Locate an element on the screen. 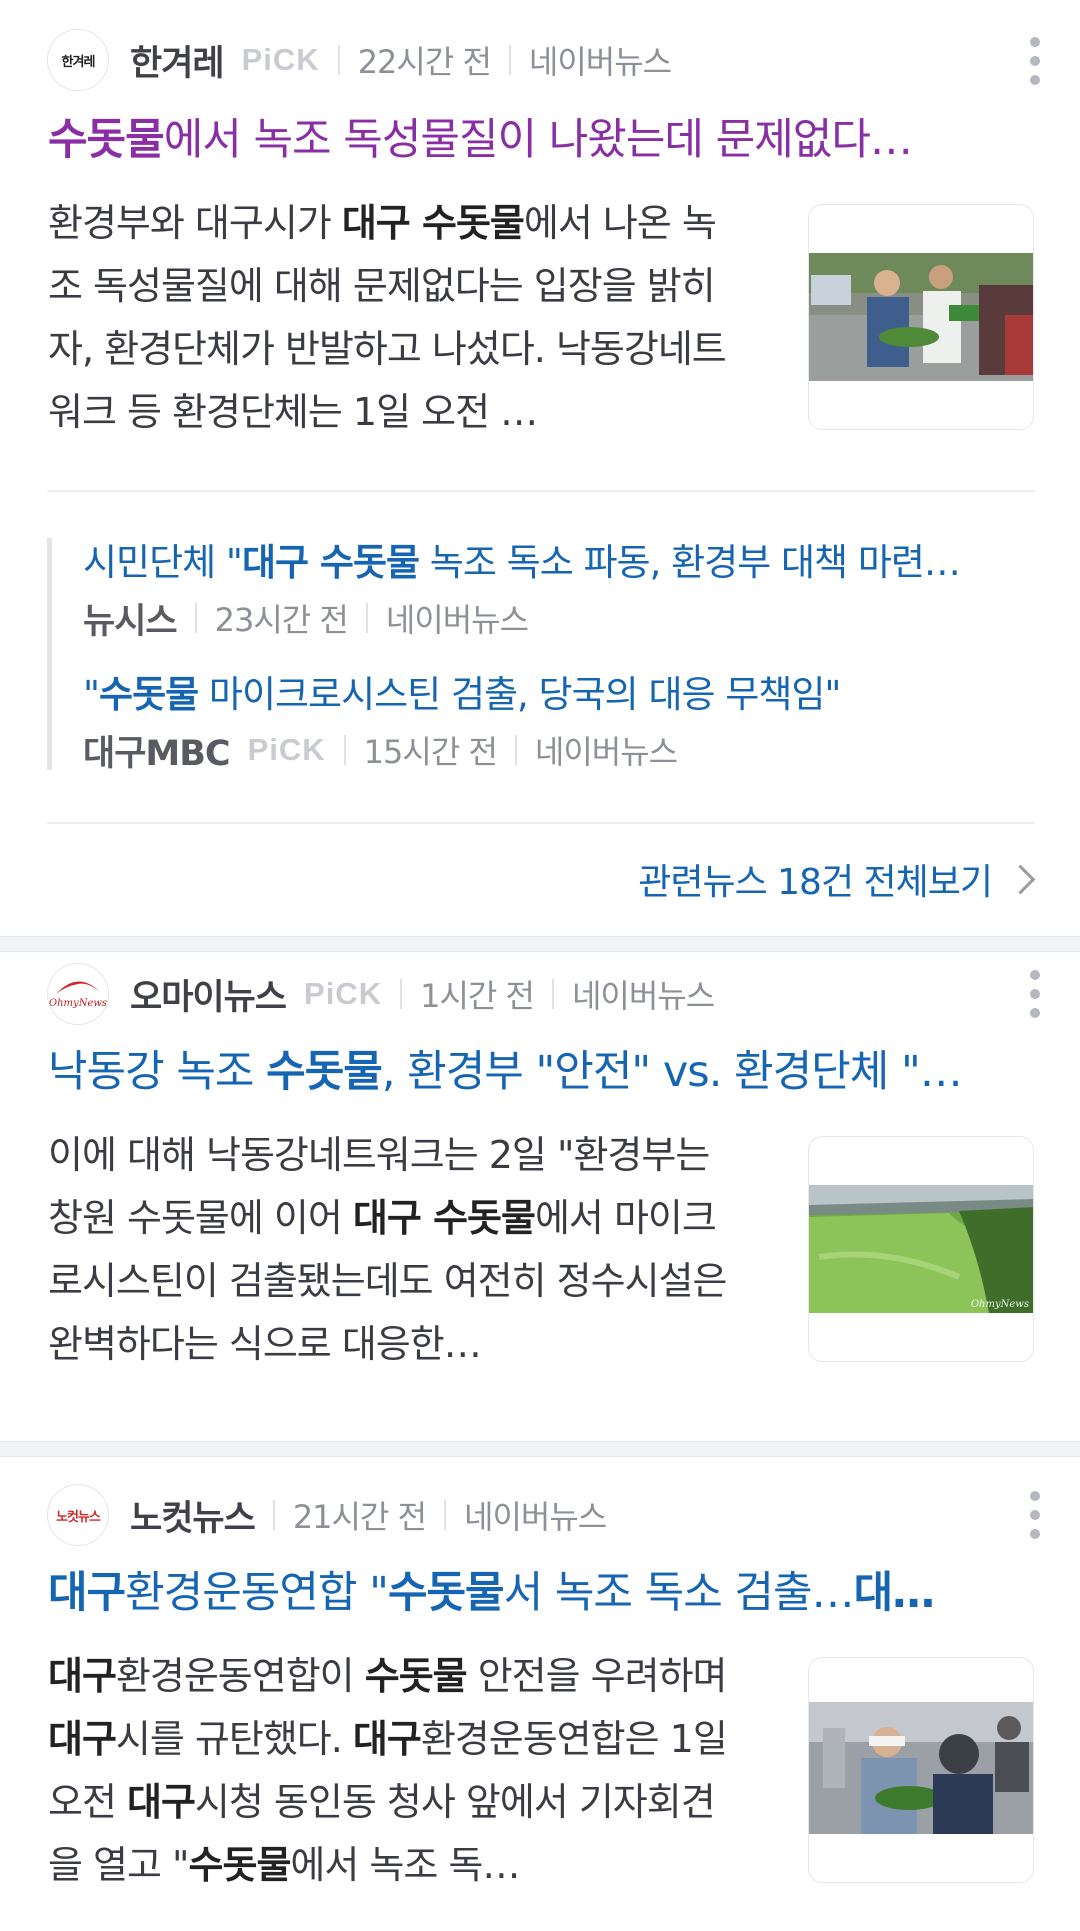 The width and height of the screenshot is (1080, 1931). related-publish-time: 15시간 전 is located at coordinates (430, 752).